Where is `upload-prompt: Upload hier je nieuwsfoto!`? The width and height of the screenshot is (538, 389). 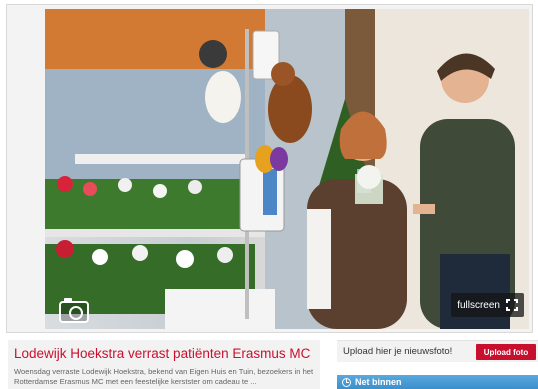
upload-prompt: Upload hier je nieuwsfoto! is located at coordinates (398, 351).